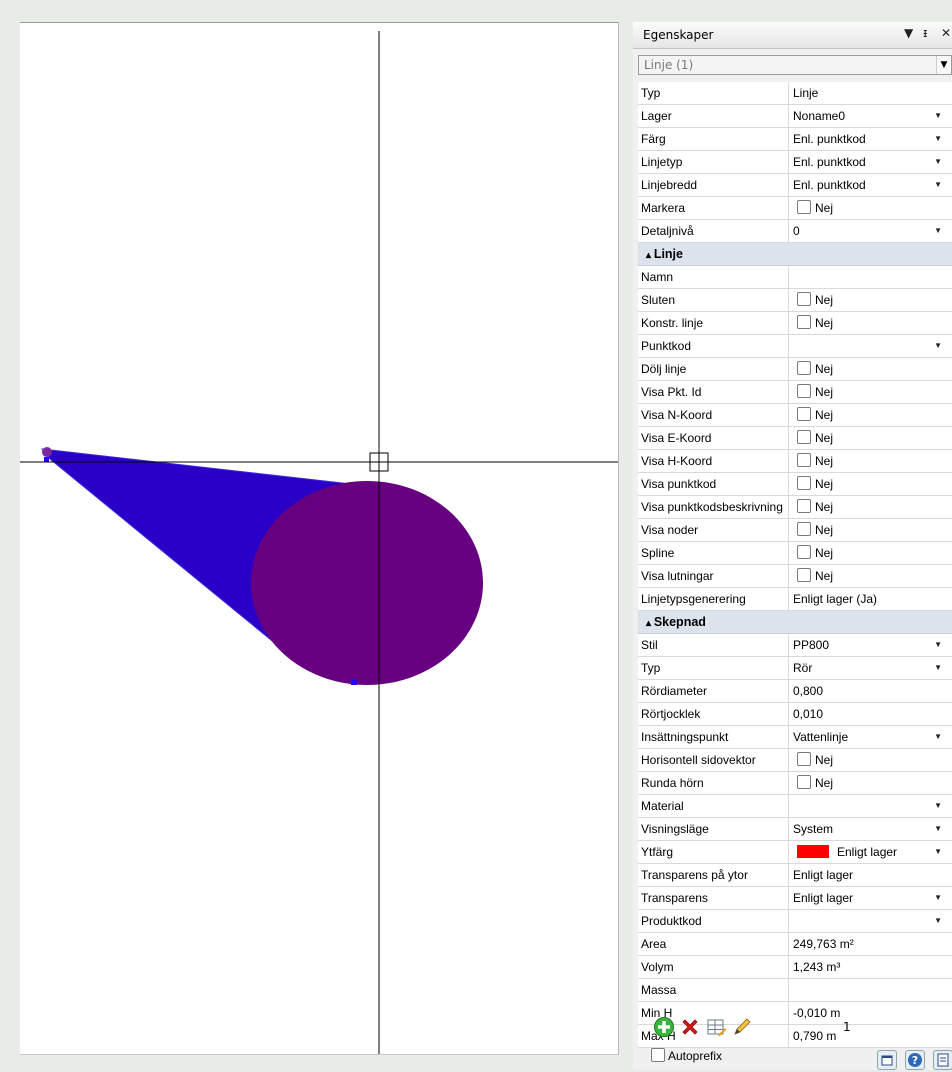 Image resolution: width=952 pixels, height=1072 pixels. What do you see at coordinates (795, 668) in the screenshot?
I see `property-row-typ: Typ Rör ▼` at bounding box center [795, 668].